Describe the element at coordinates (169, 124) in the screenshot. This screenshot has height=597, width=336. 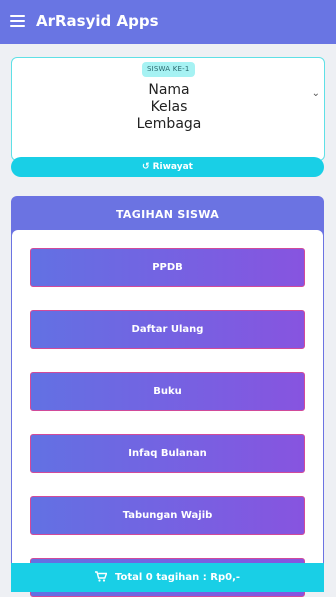
I see `student-institution: Lembaga` at that location.